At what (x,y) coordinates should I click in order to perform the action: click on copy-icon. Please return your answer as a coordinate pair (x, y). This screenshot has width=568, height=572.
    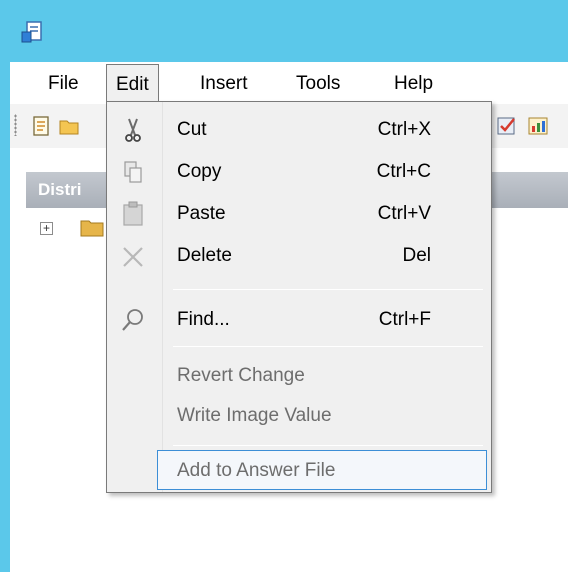
    Looking at the image, I should click on (133, 172).